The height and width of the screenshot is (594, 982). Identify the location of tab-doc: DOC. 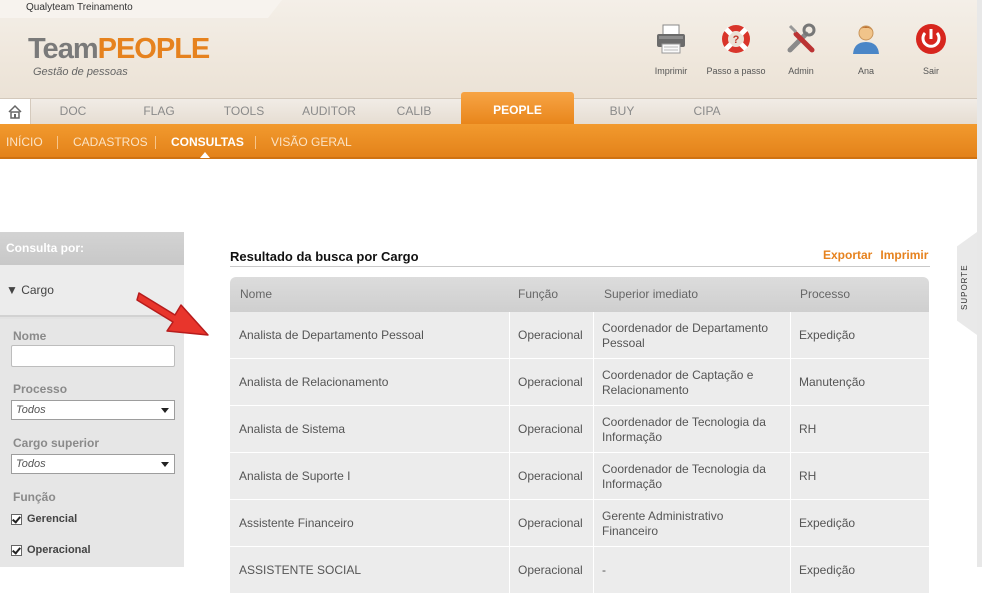
(73, 112).